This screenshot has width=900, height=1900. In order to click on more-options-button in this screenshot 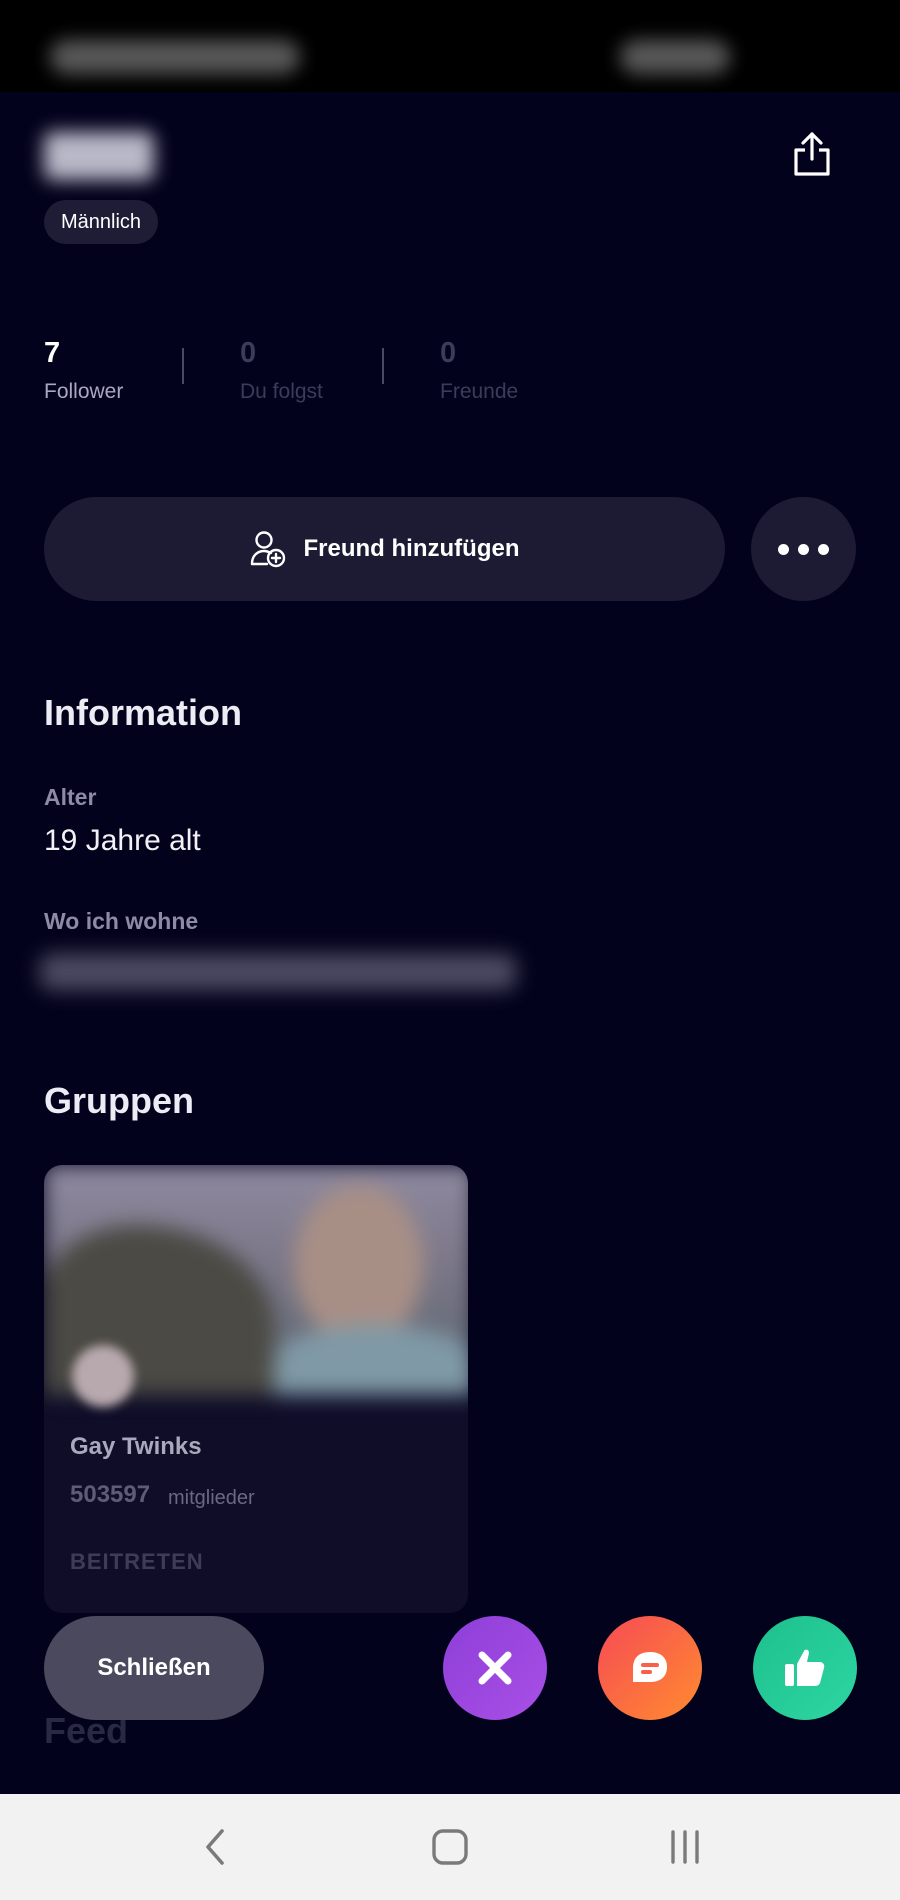, I will do `click(803, 549)`.